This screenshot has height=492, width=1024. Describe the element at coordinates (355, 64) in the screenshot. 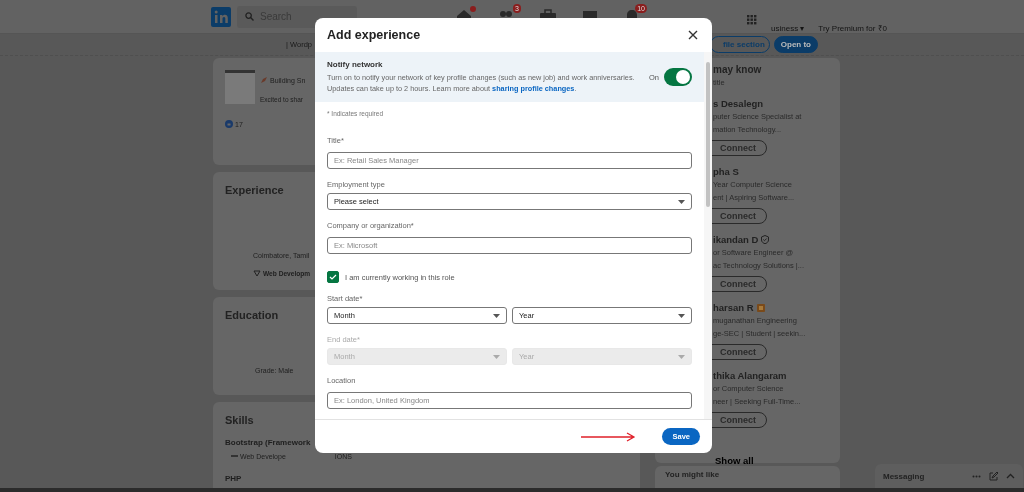

I see `notify-title: Notify network` at that location.